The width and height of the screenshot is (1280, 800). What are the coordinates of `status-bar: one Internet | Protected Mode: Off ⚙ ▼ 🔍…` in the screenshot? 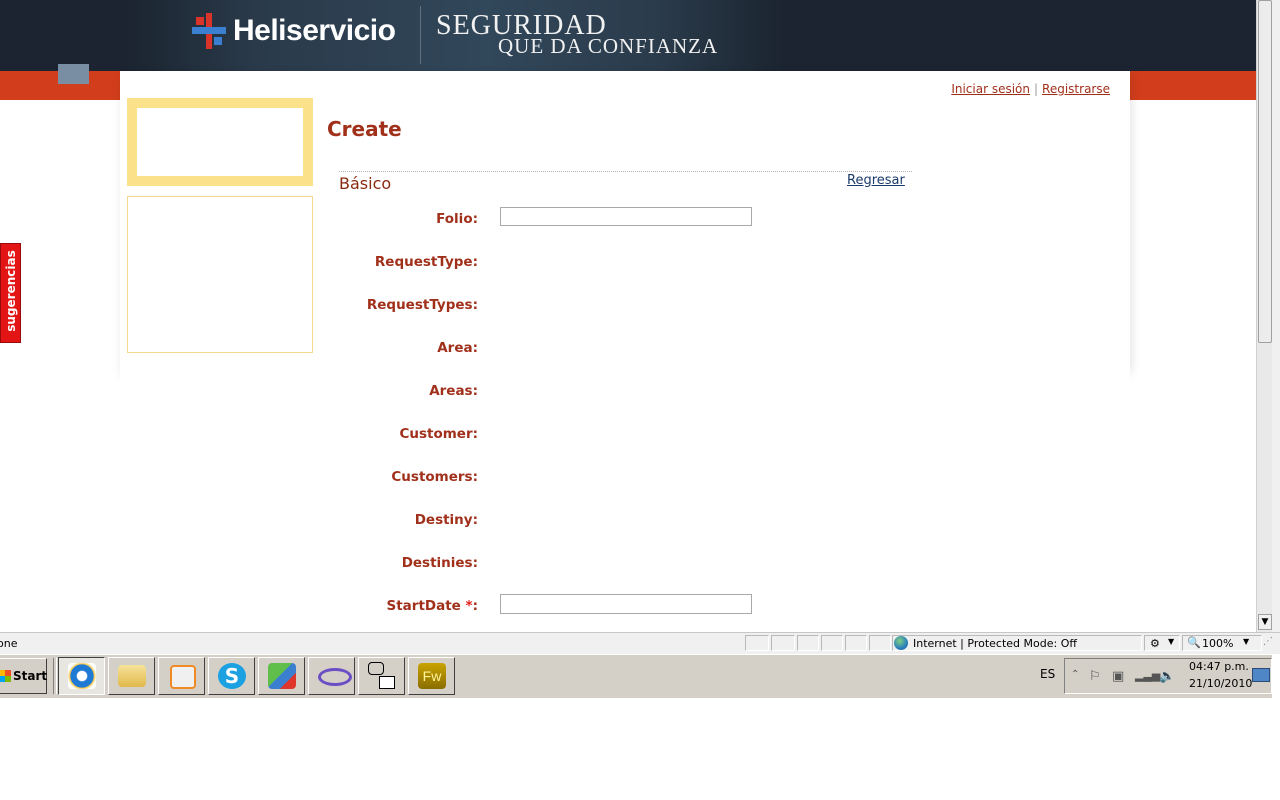 It's located at (640, 643).